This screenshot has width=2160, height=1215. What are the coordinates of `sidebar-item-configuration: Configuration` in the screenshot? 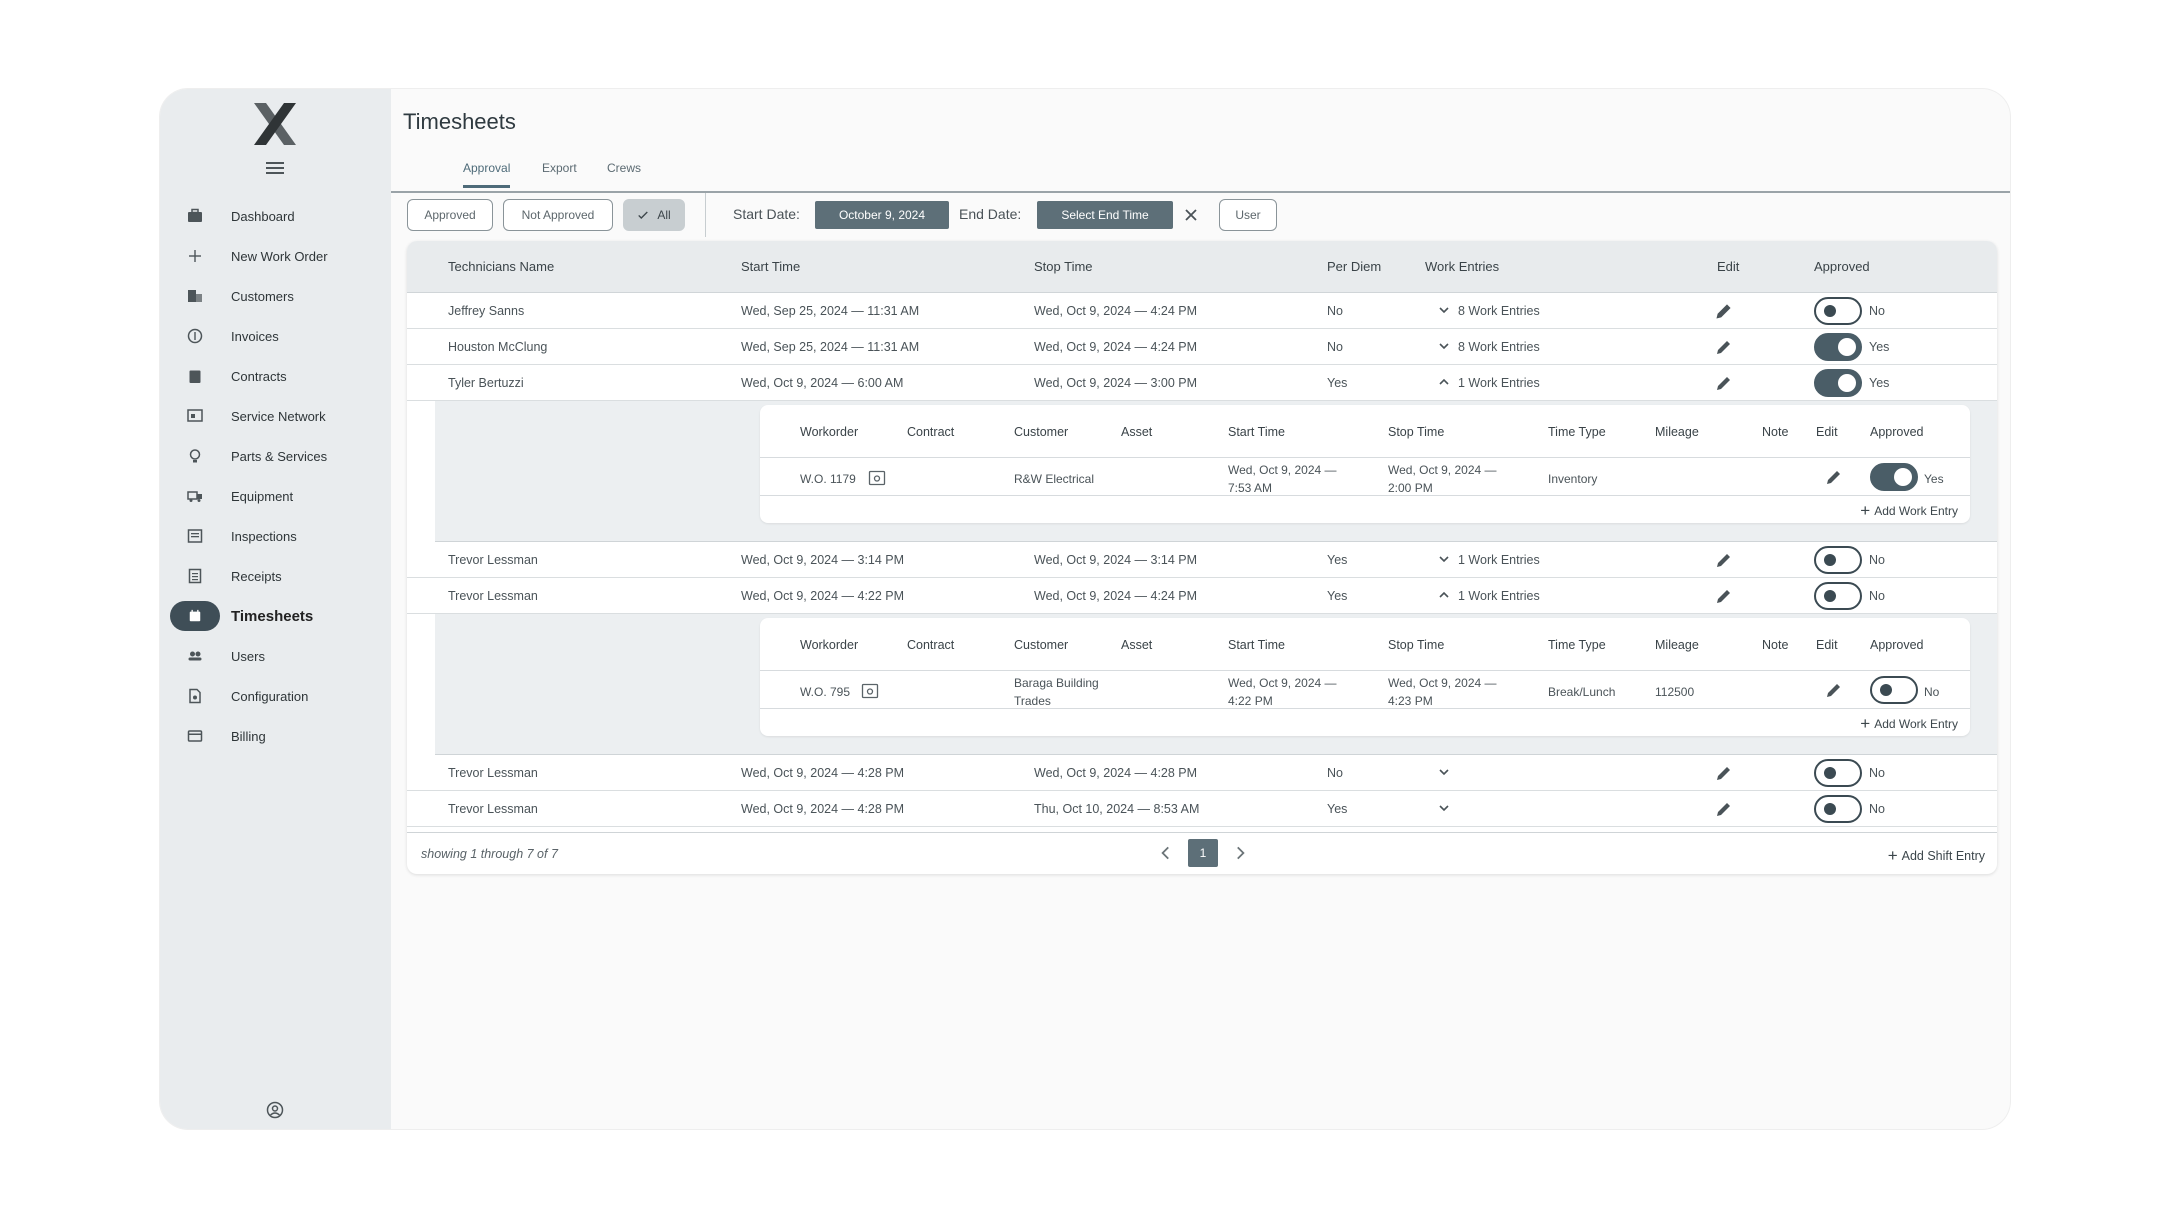 It's located at (275, 696).